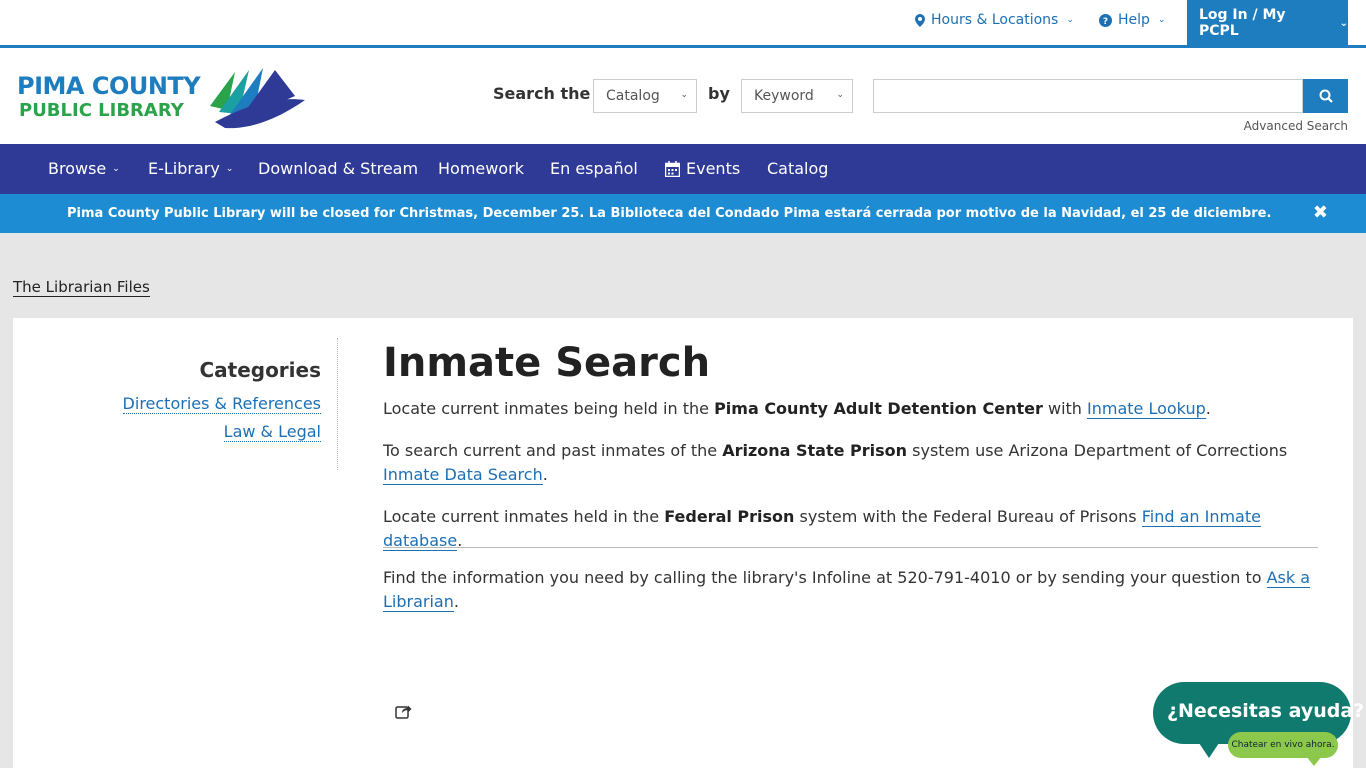 Image resolution: width=1366 pixels, height=768 pixels. Describe the element at coordinates (1320, 212) in the screenshot. I see `close-icon: ✖` at that location.